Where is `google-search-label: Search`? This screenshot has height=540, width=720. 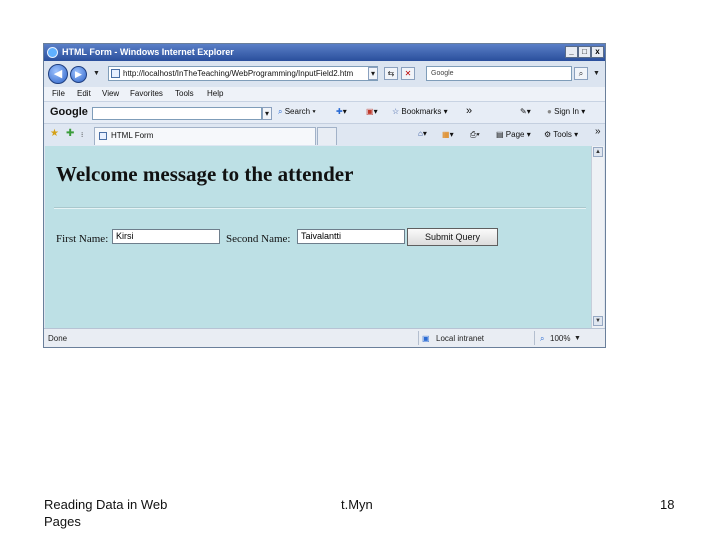
google-search-label: Search is located at coordinates (297, 111).